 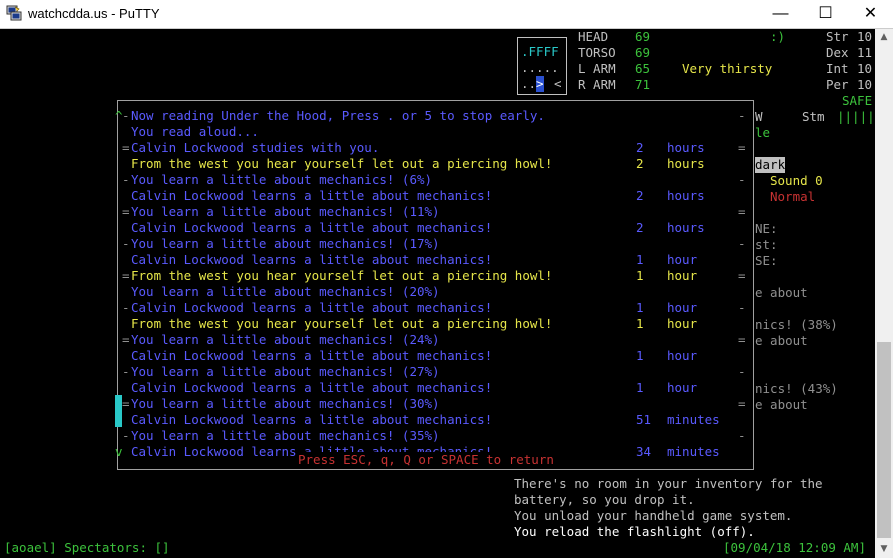 I want to click on minimap: .FFFF ..... .. > <, so click(x=542, y=66).